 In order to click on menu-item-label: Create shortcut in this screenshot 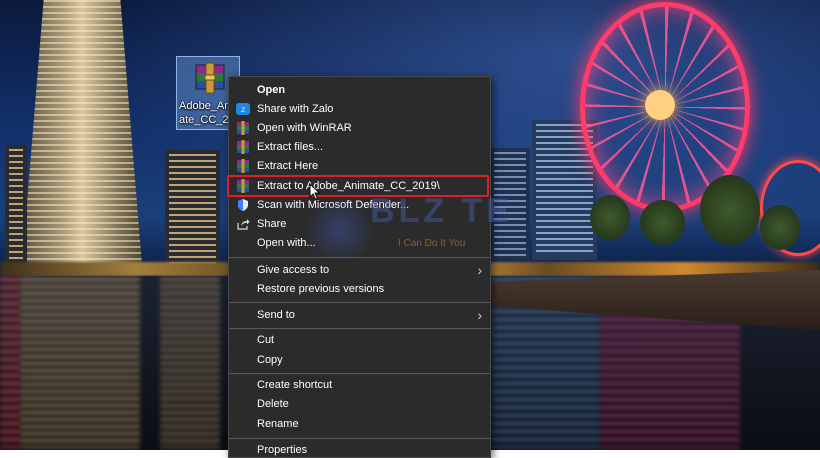, I will do `click(295, 385)`.